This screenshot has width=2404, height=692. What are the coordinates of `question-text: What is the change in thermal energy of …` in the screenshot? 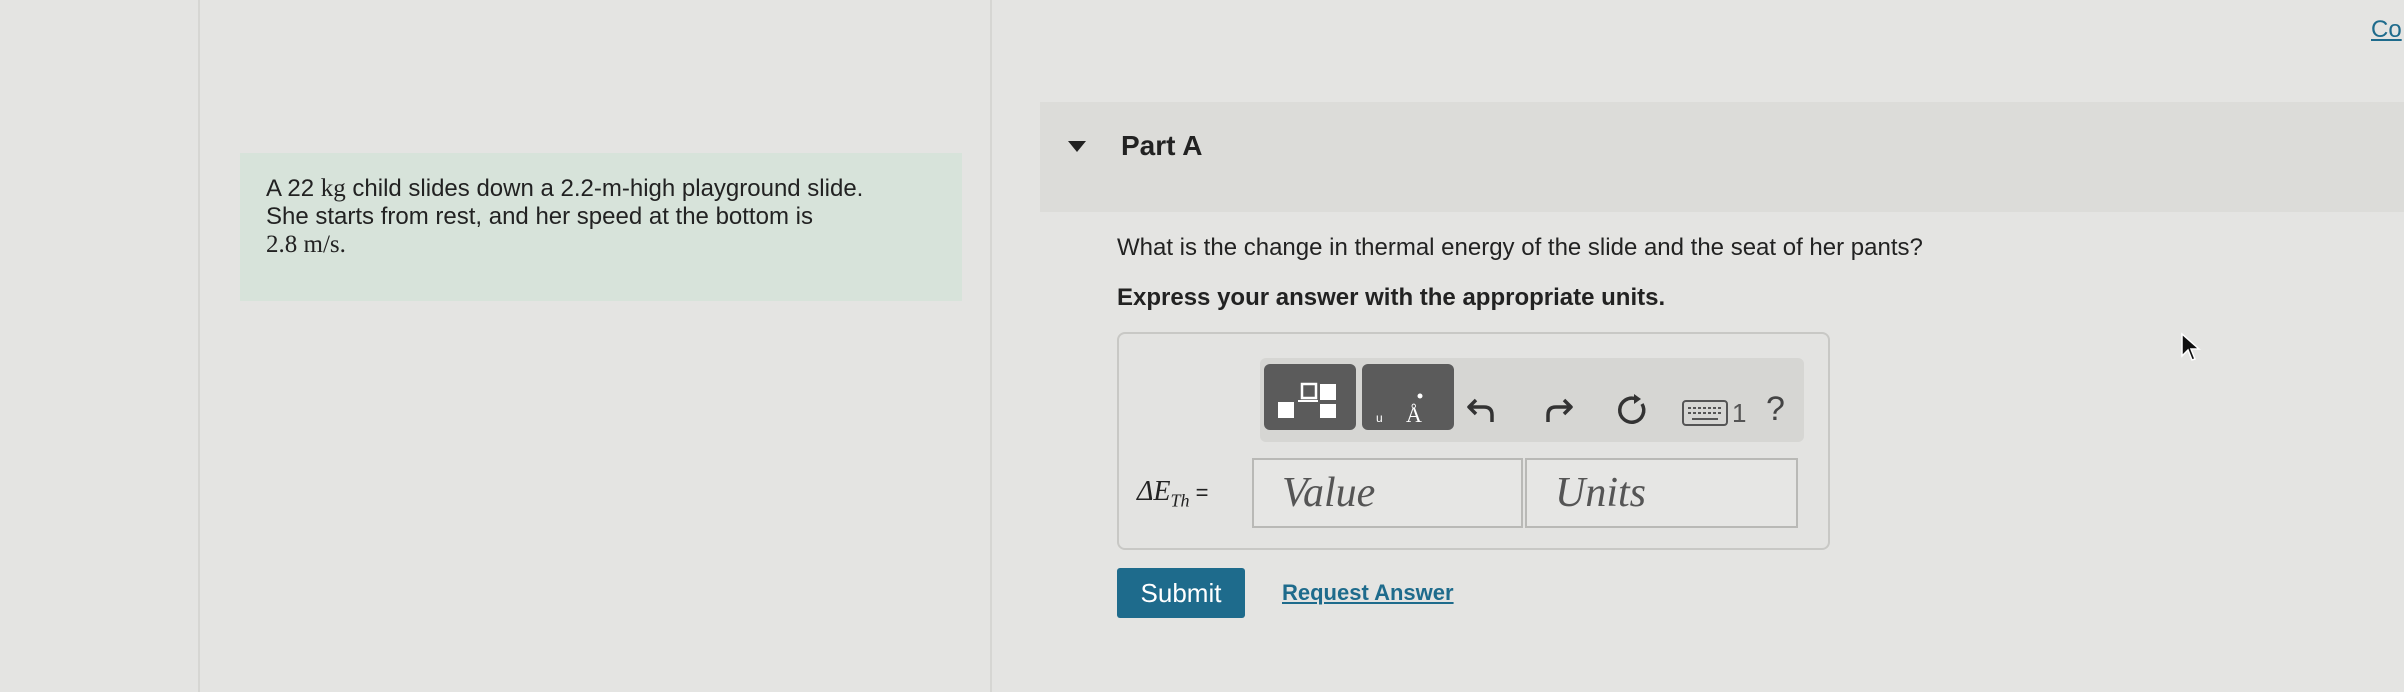 It's located at (1520, 247).